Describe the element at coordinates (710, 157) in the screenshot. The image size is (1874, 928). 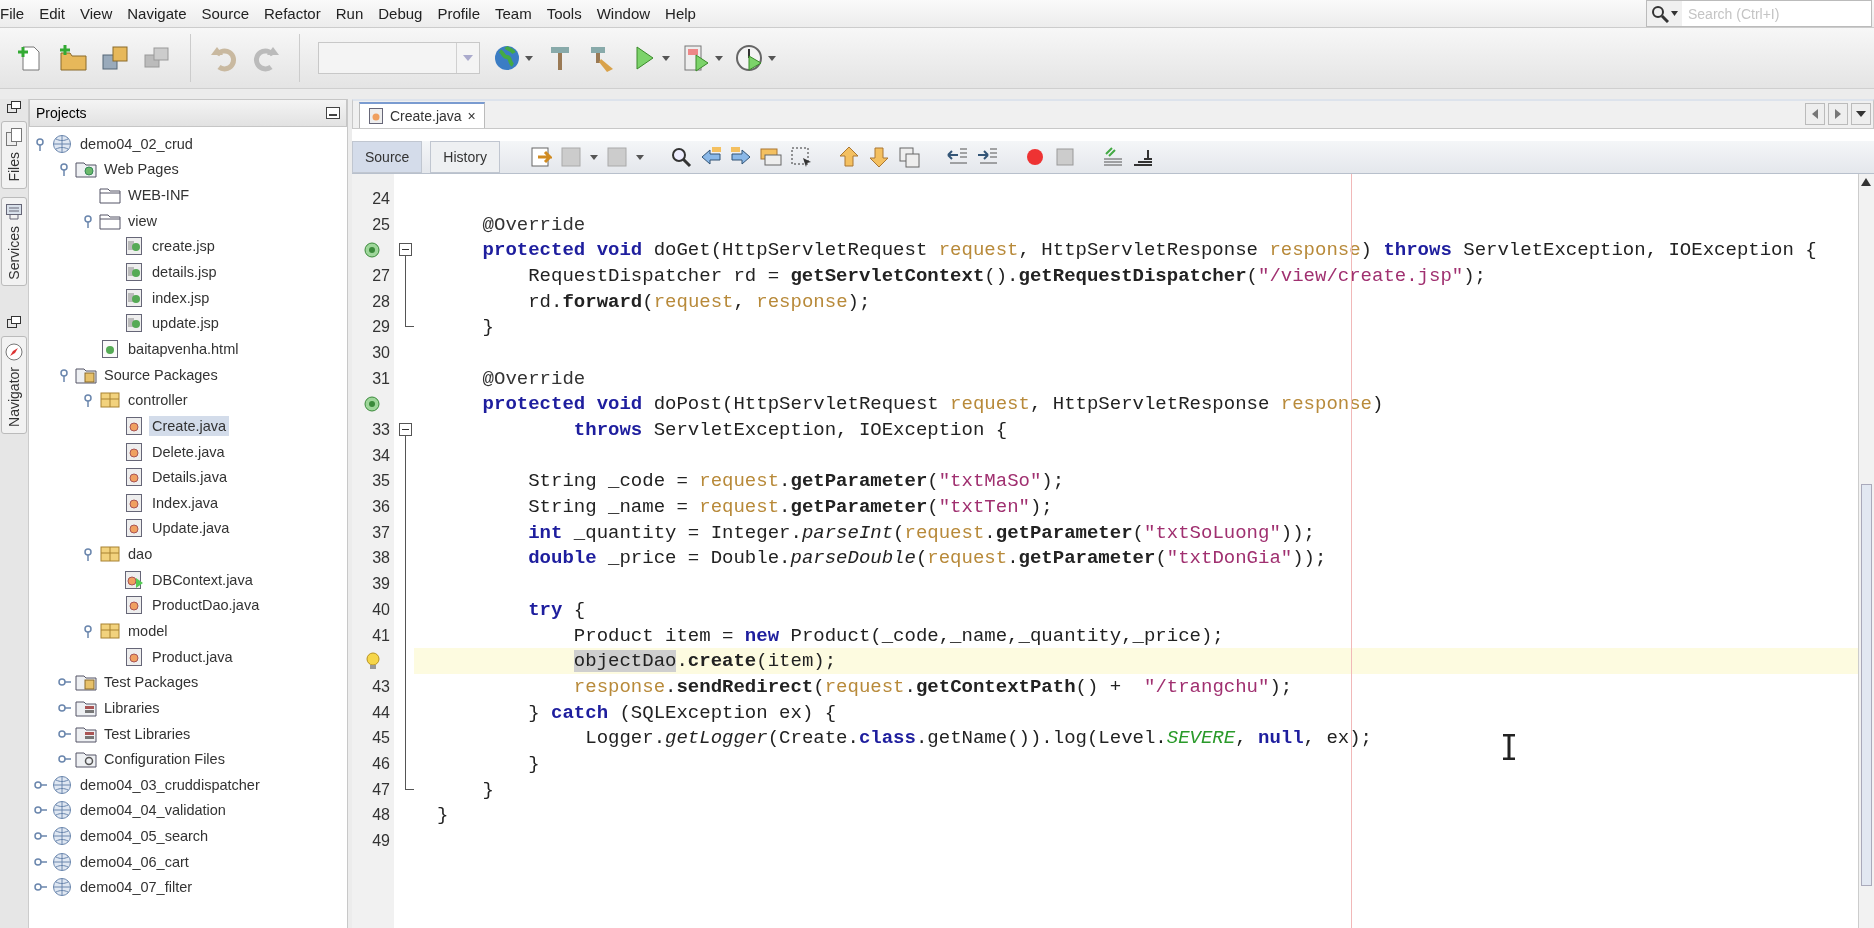
I see `find-previous-icon` at that location.